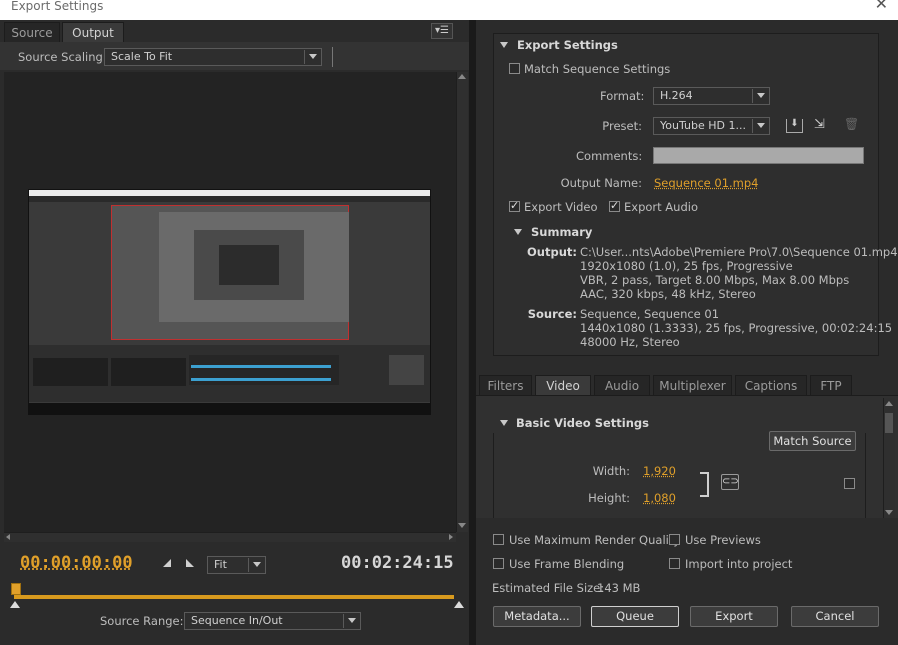  What do you see at coordinates (851, 125) in the screenshot?
I see `delete-preset-icon: 🗑` at bounding box center [851, 125].